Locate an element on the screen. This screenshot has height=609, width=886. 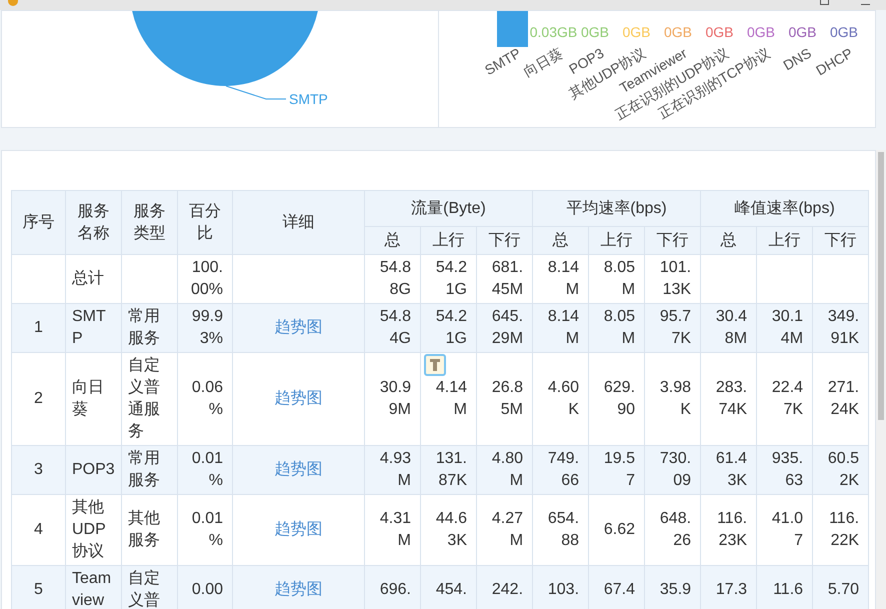
table-cell: 30.48M is located at coordinates (732, 327).